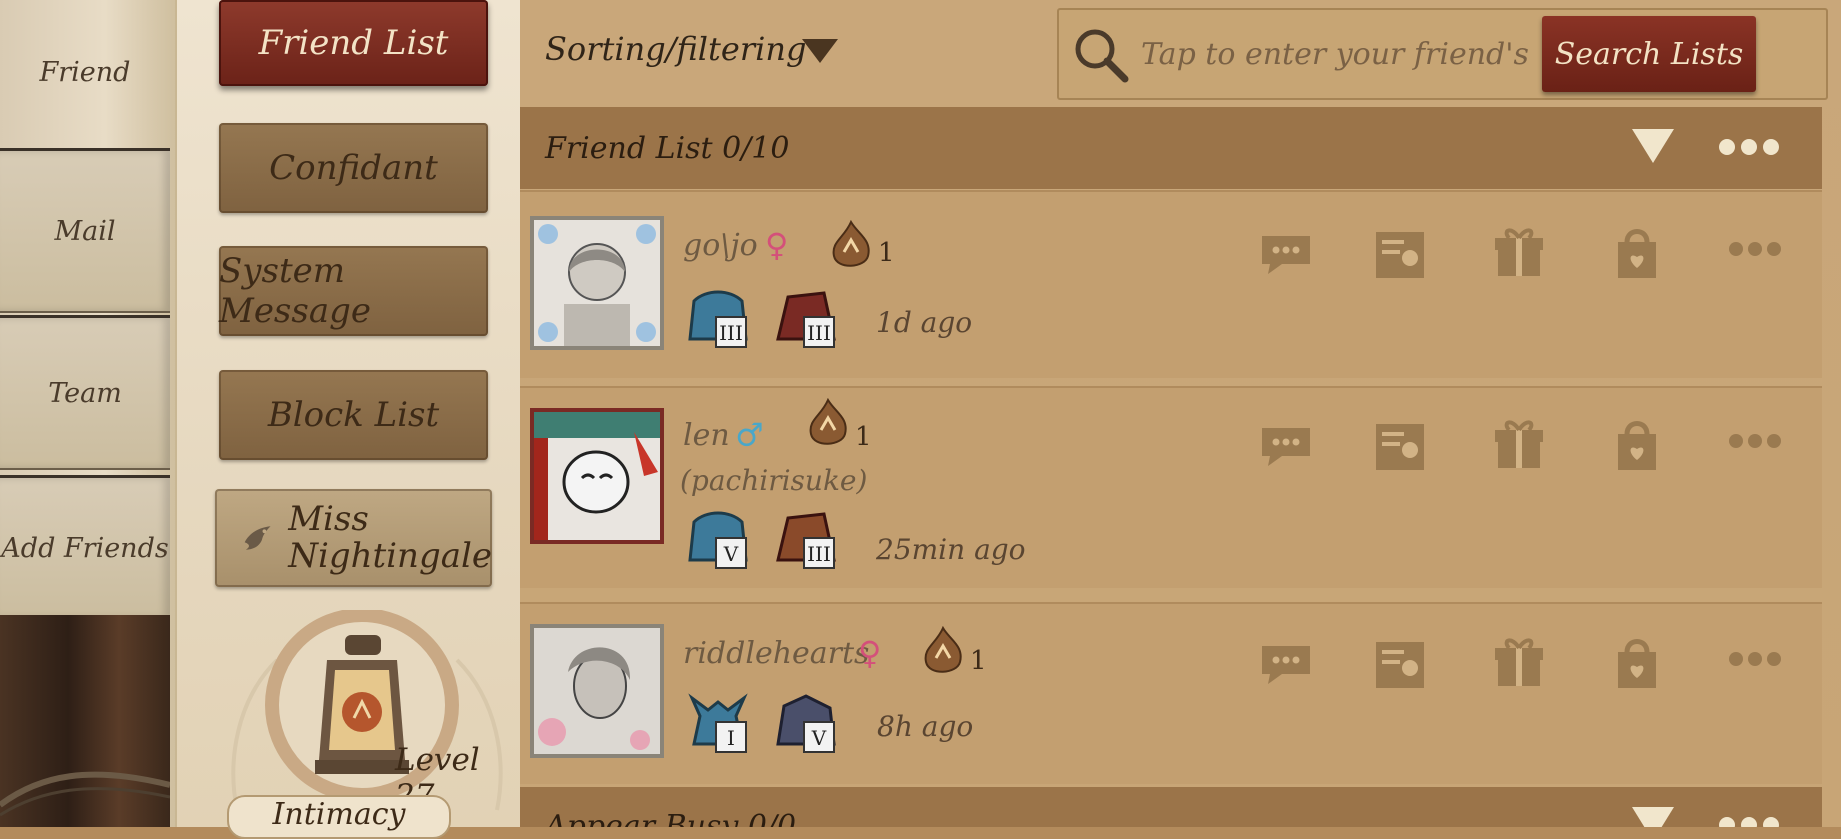 This screenshot has width=1841, height=839. Describe the element at coordinates (749, 435) in the screenshot. I see `male-icon: ♂` at that location.